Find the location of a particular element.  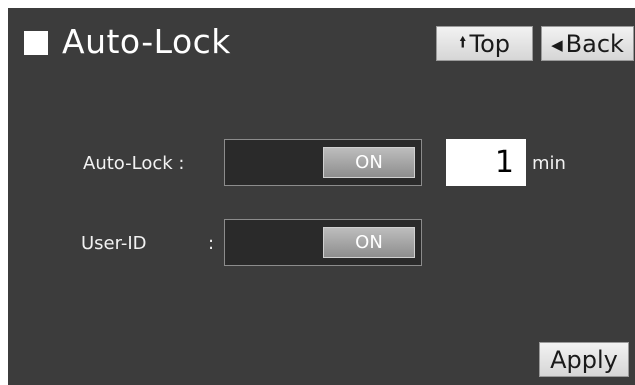

page-title-text: Auto-Lock is located at coordinates (146, 41).